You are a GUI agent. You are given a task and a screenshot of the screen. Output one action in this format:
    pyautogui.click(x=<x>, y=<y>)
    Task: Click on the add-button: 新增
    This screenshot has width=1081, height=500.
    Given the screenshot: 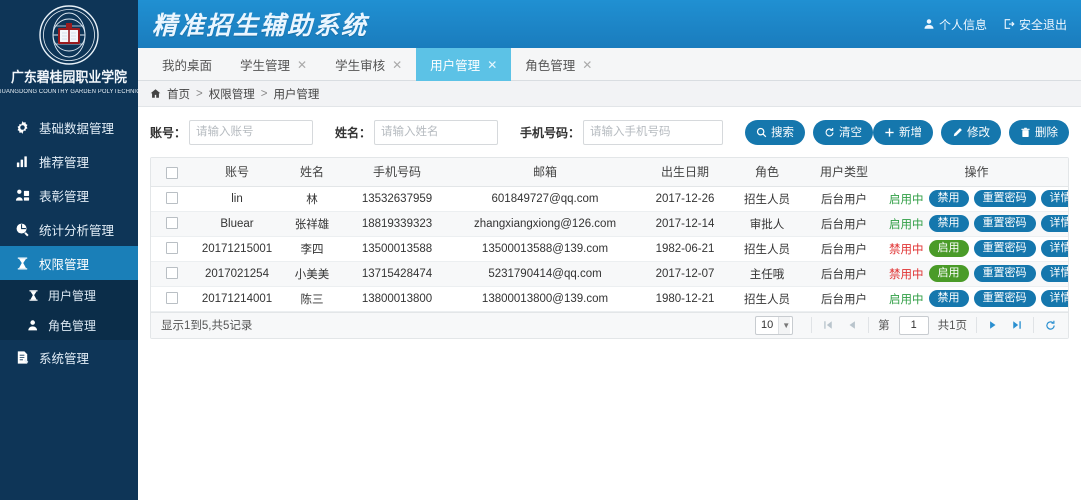 What is the action you would take?
    pyautogui.click(x=903, y=132)
    